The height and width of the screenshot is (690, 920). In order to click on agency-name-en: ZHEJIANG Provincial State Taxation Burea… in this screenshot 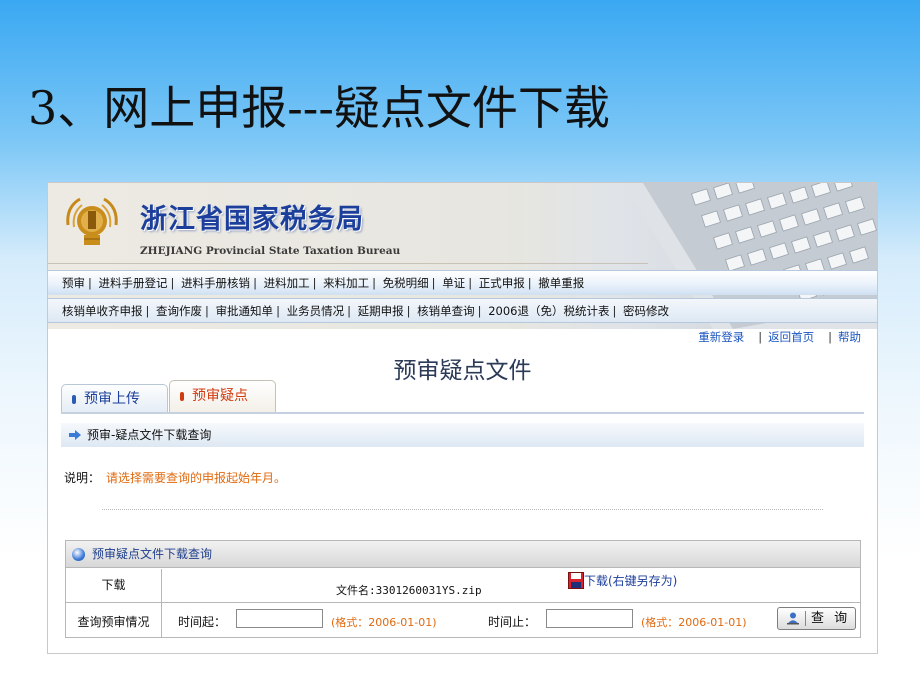, I will do `click(270, 251)`.